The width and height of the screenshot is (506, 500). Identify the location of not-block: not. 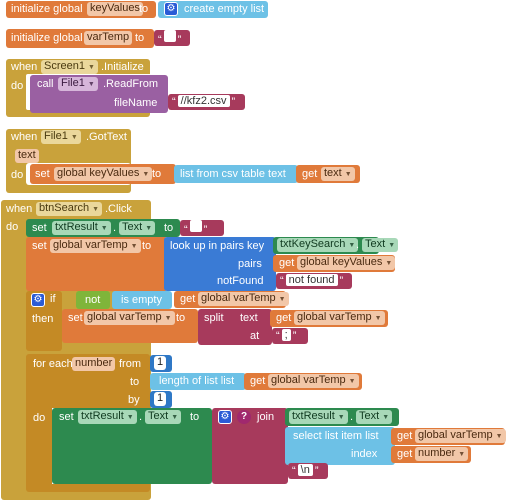
(93, 300).